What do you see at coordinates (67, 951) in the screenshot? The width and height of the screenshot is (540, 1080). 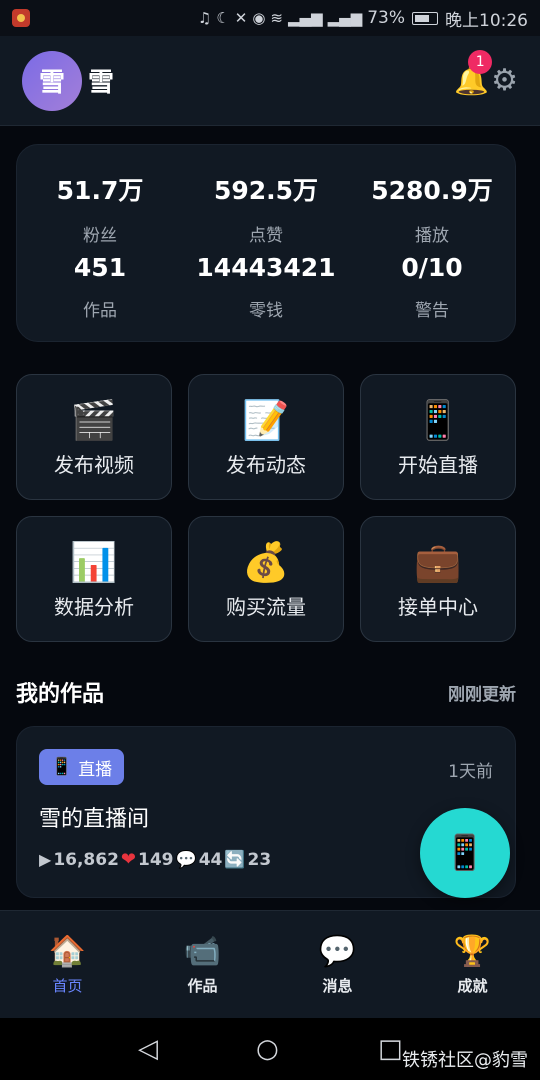 I see `house-icon: 🏠` at bounding box center [67, 951].